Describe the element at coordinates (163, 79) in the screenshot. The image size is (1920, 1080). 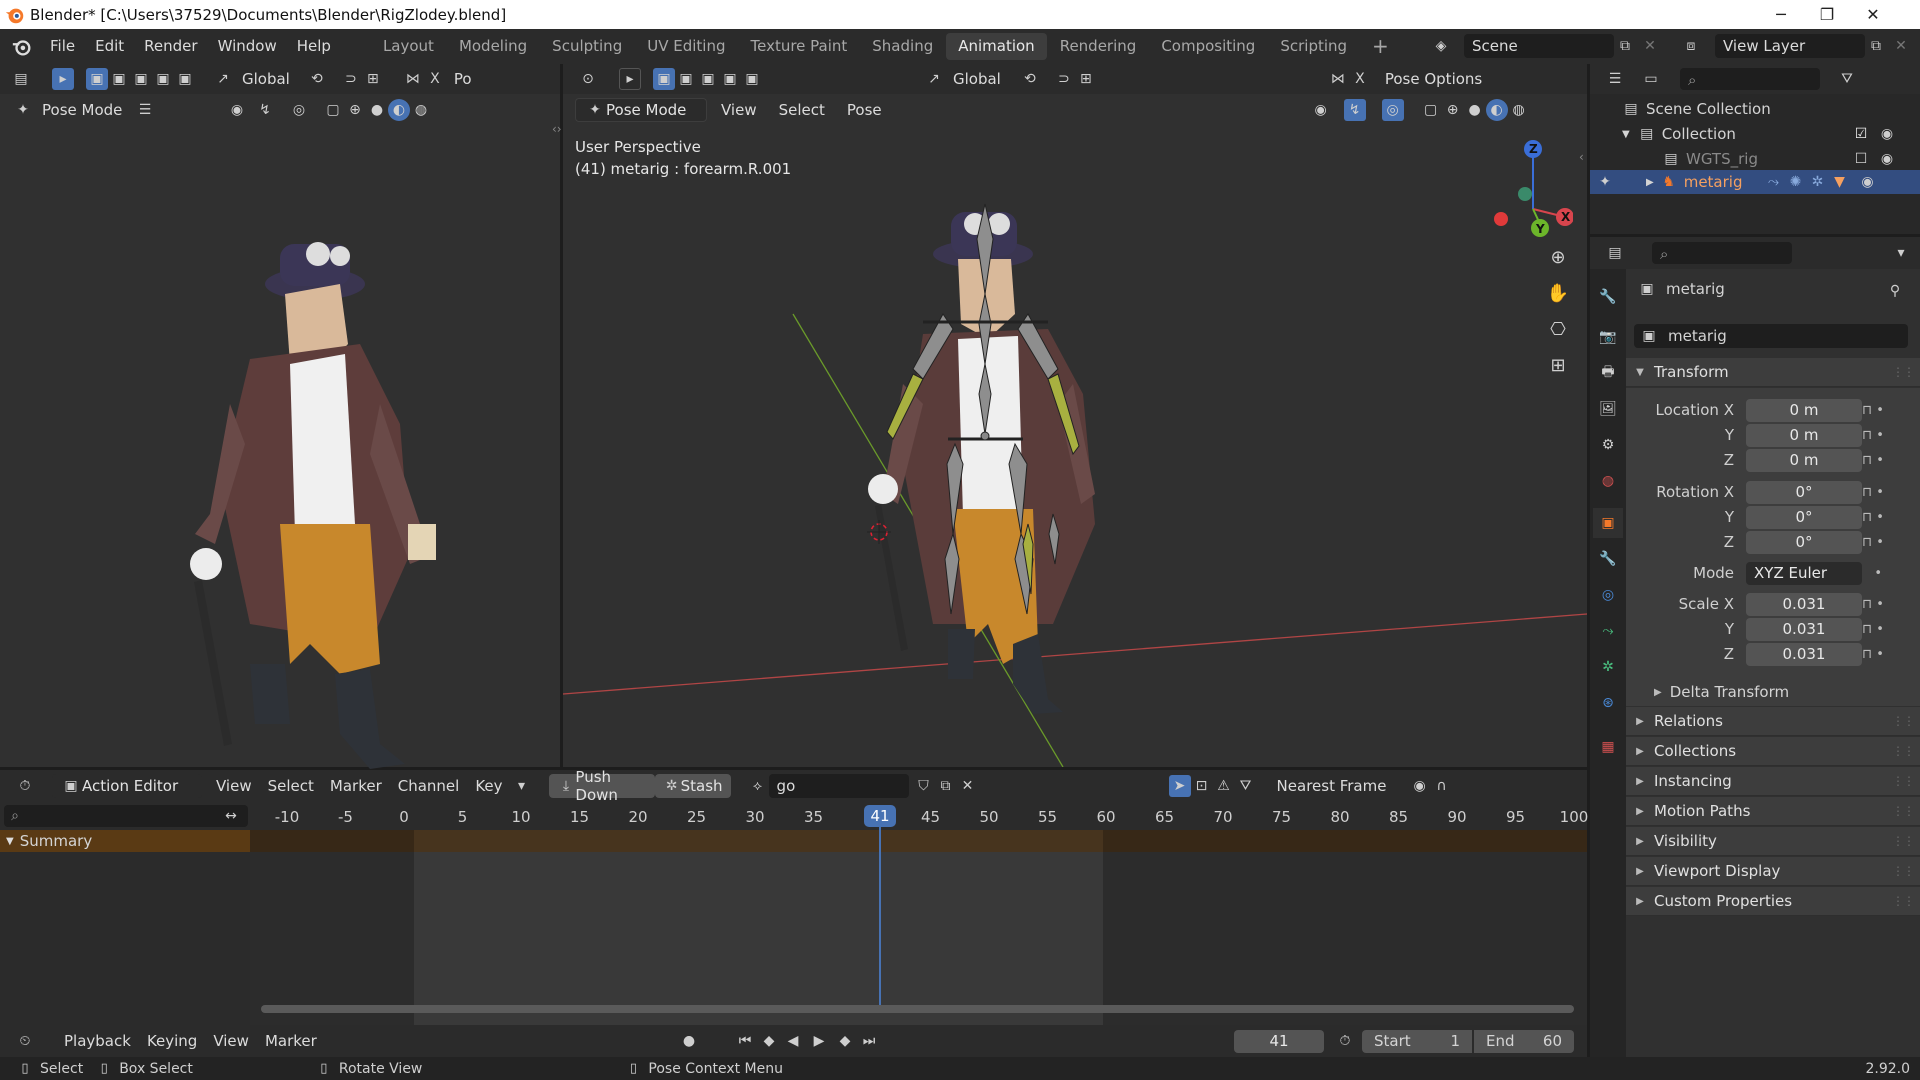
I see `select-mode-invert-icon: ▣` at that location.